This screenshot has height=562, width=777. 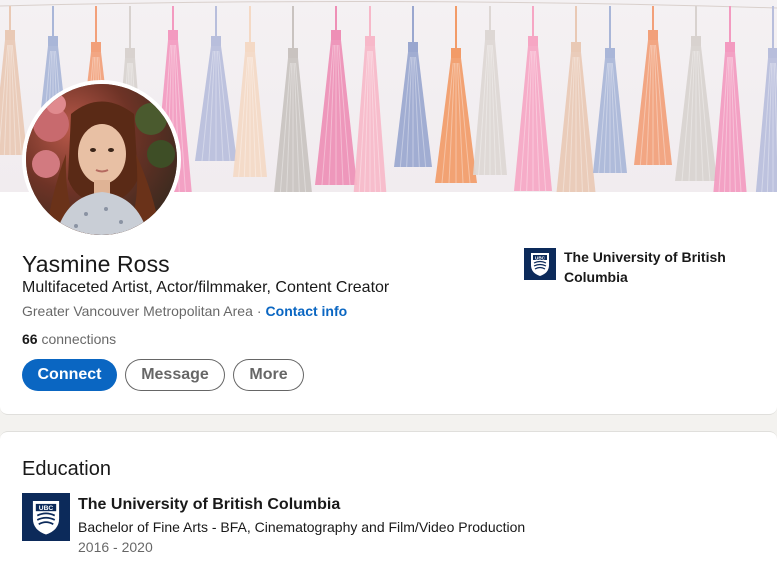 I want to click on message-button: Message, so click(x=175, y=375).